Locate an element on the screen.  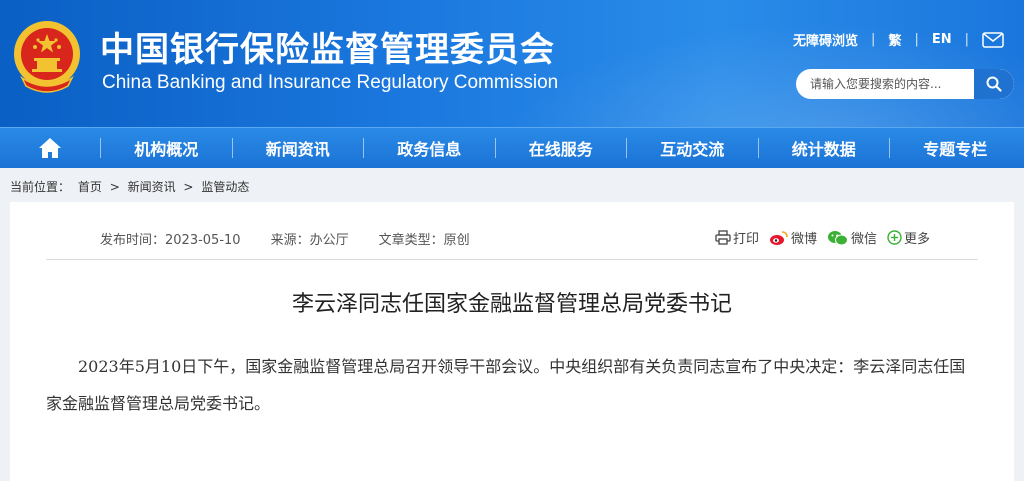
traditional-chinese-link: 繁 is located at coordinates (894, 39).